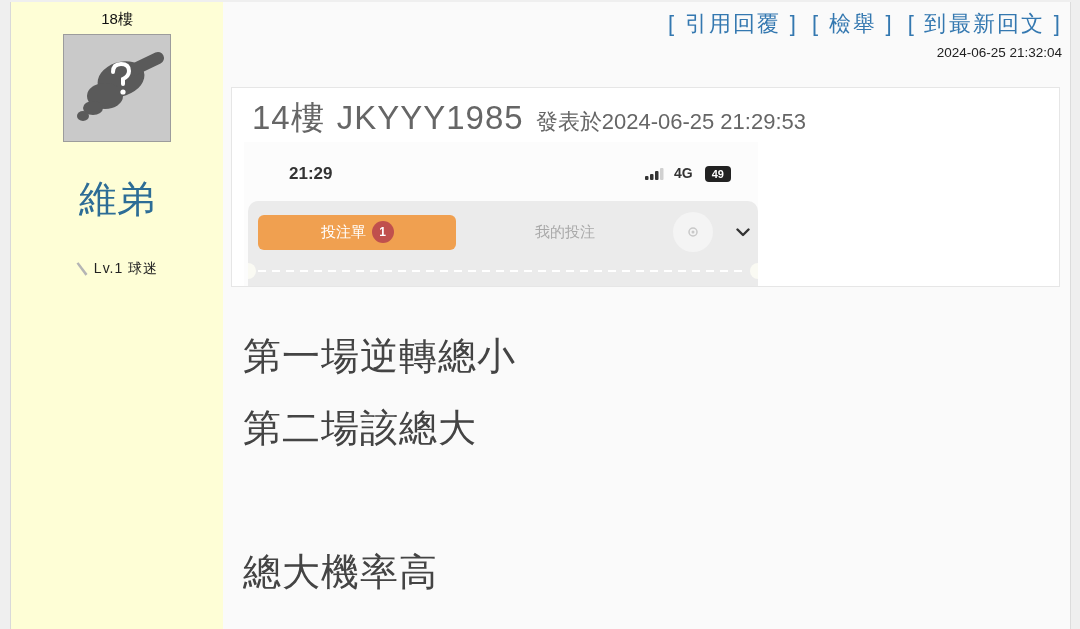  I want to click on count-badge: 1, so click(382, 232).